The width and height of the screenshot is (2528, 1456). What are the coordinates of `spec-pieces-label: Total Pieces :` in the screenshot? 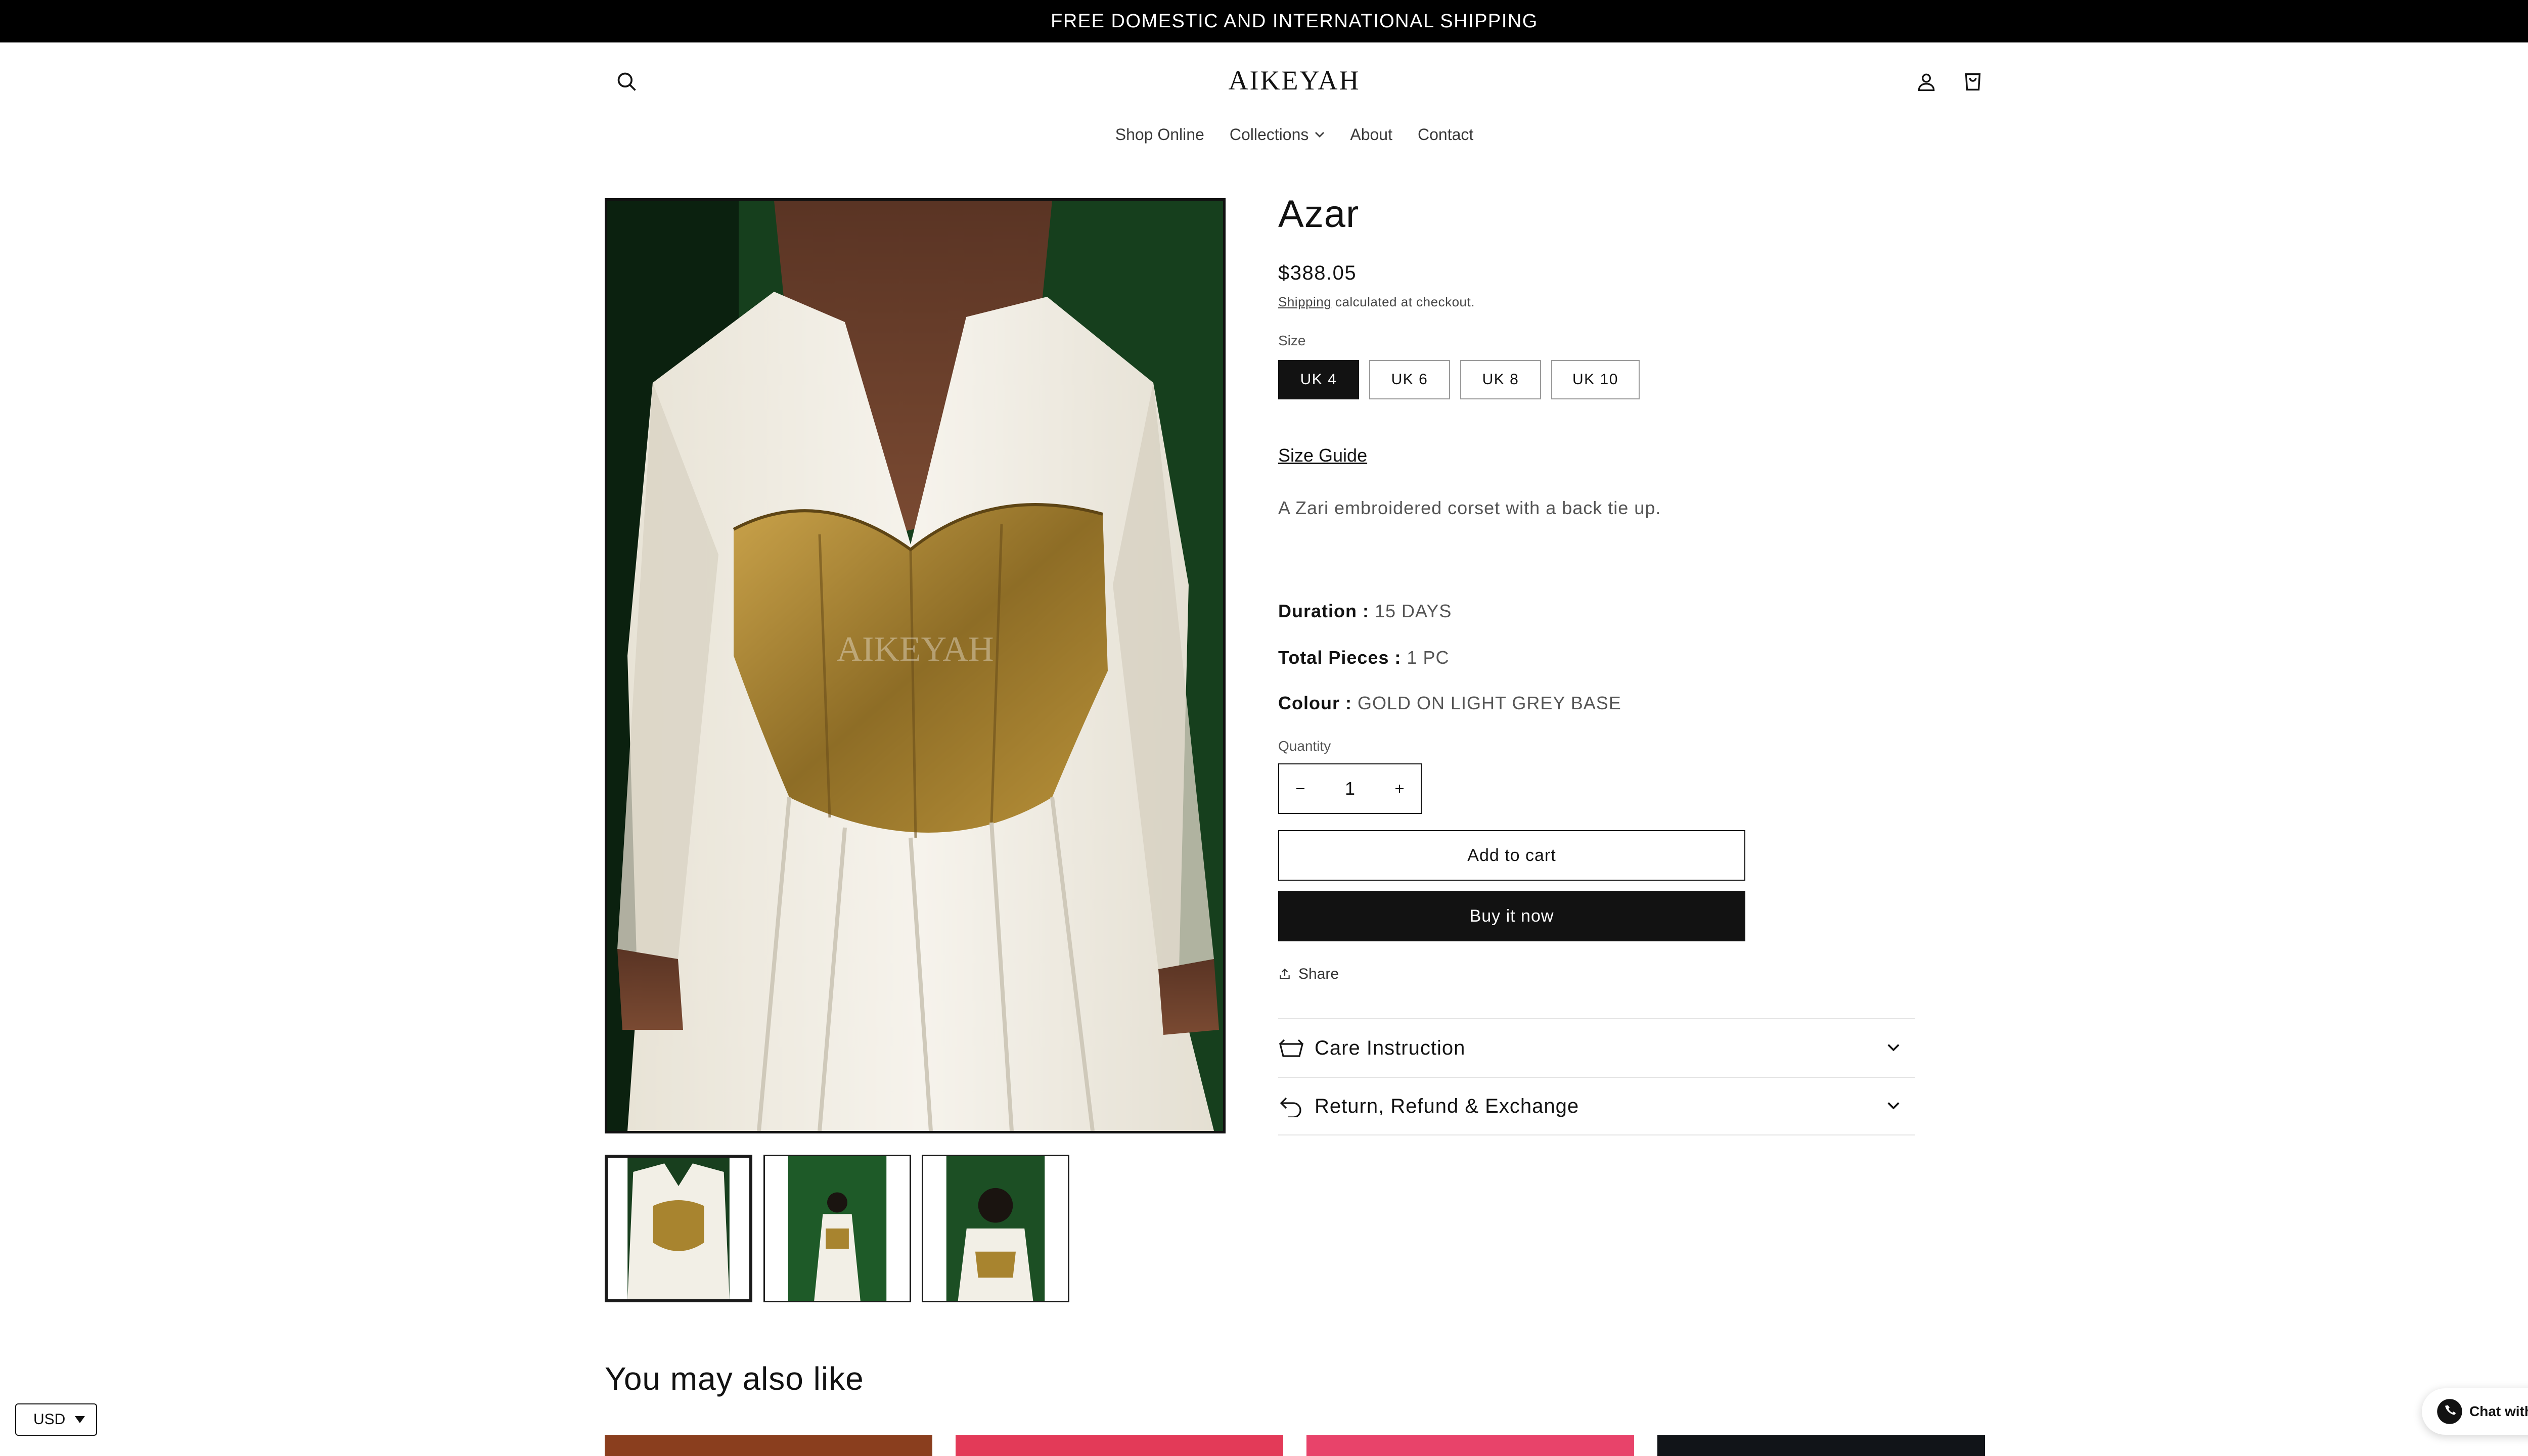 It's located at (1340, 657).